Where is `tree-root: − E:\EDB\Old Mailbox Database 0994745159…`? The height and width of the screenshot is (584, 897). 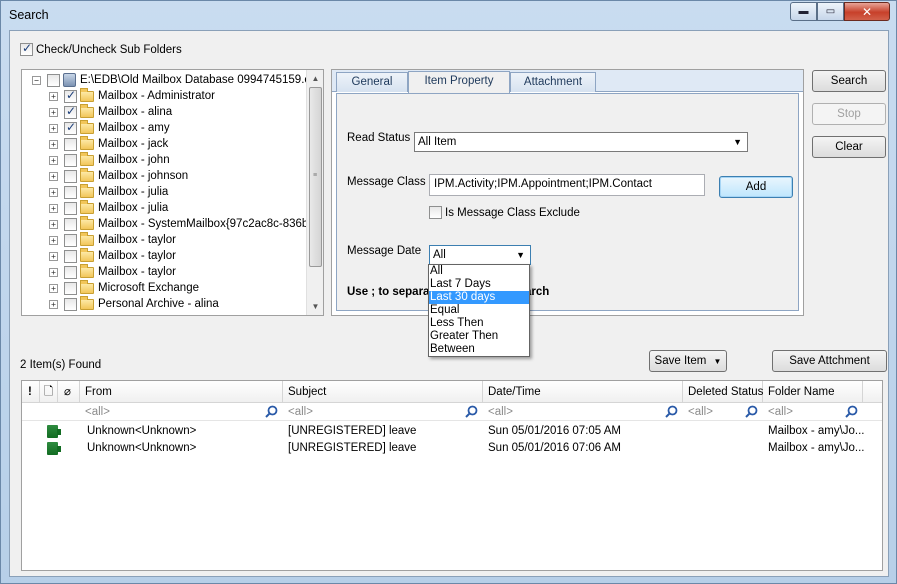
tree-root: − E:\EDB\Old Mailbox Database 0994745159… is located at coordinates (177, 80).